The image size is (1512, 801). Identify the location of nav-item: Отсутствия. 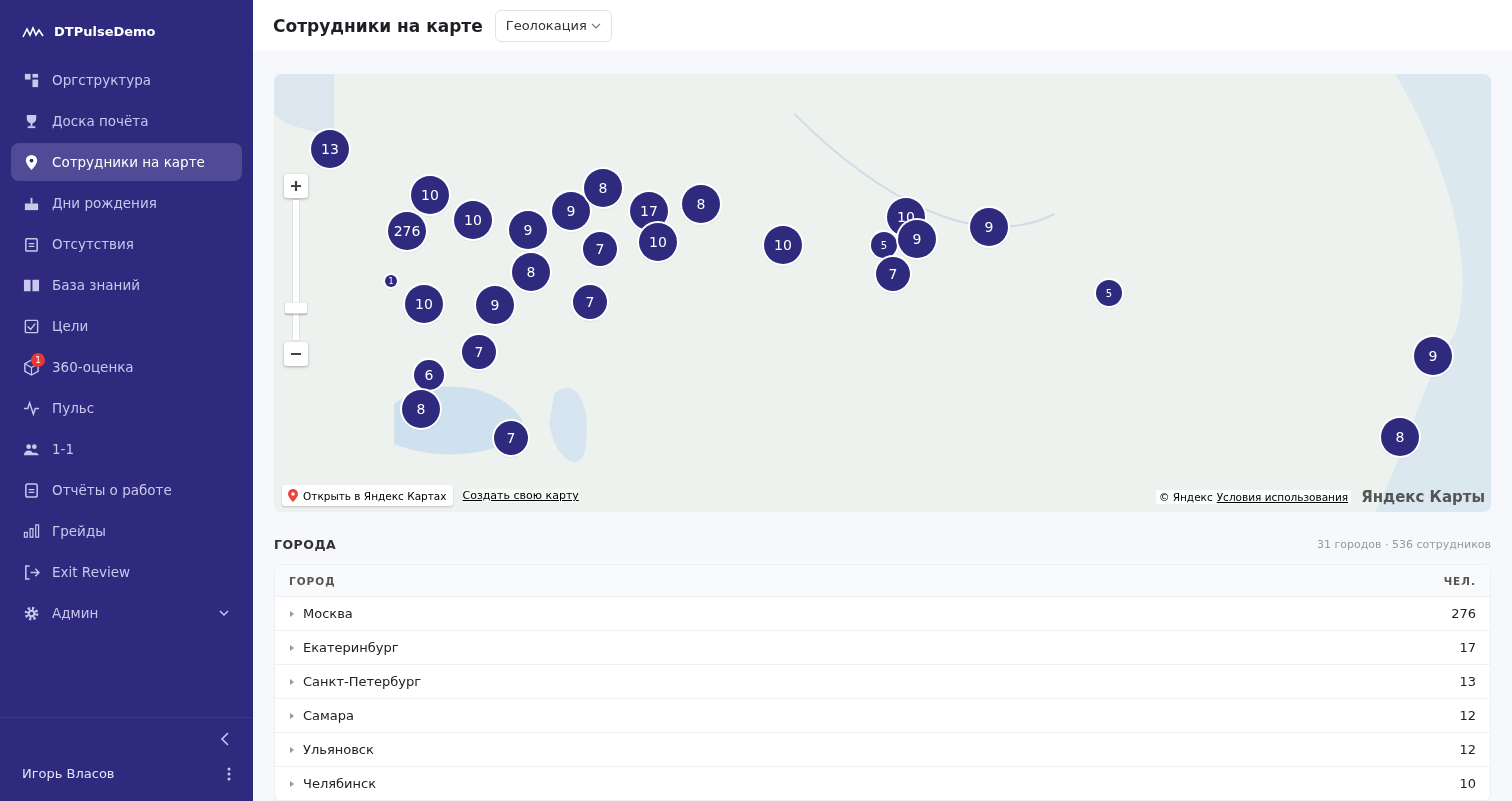
(126, 244).